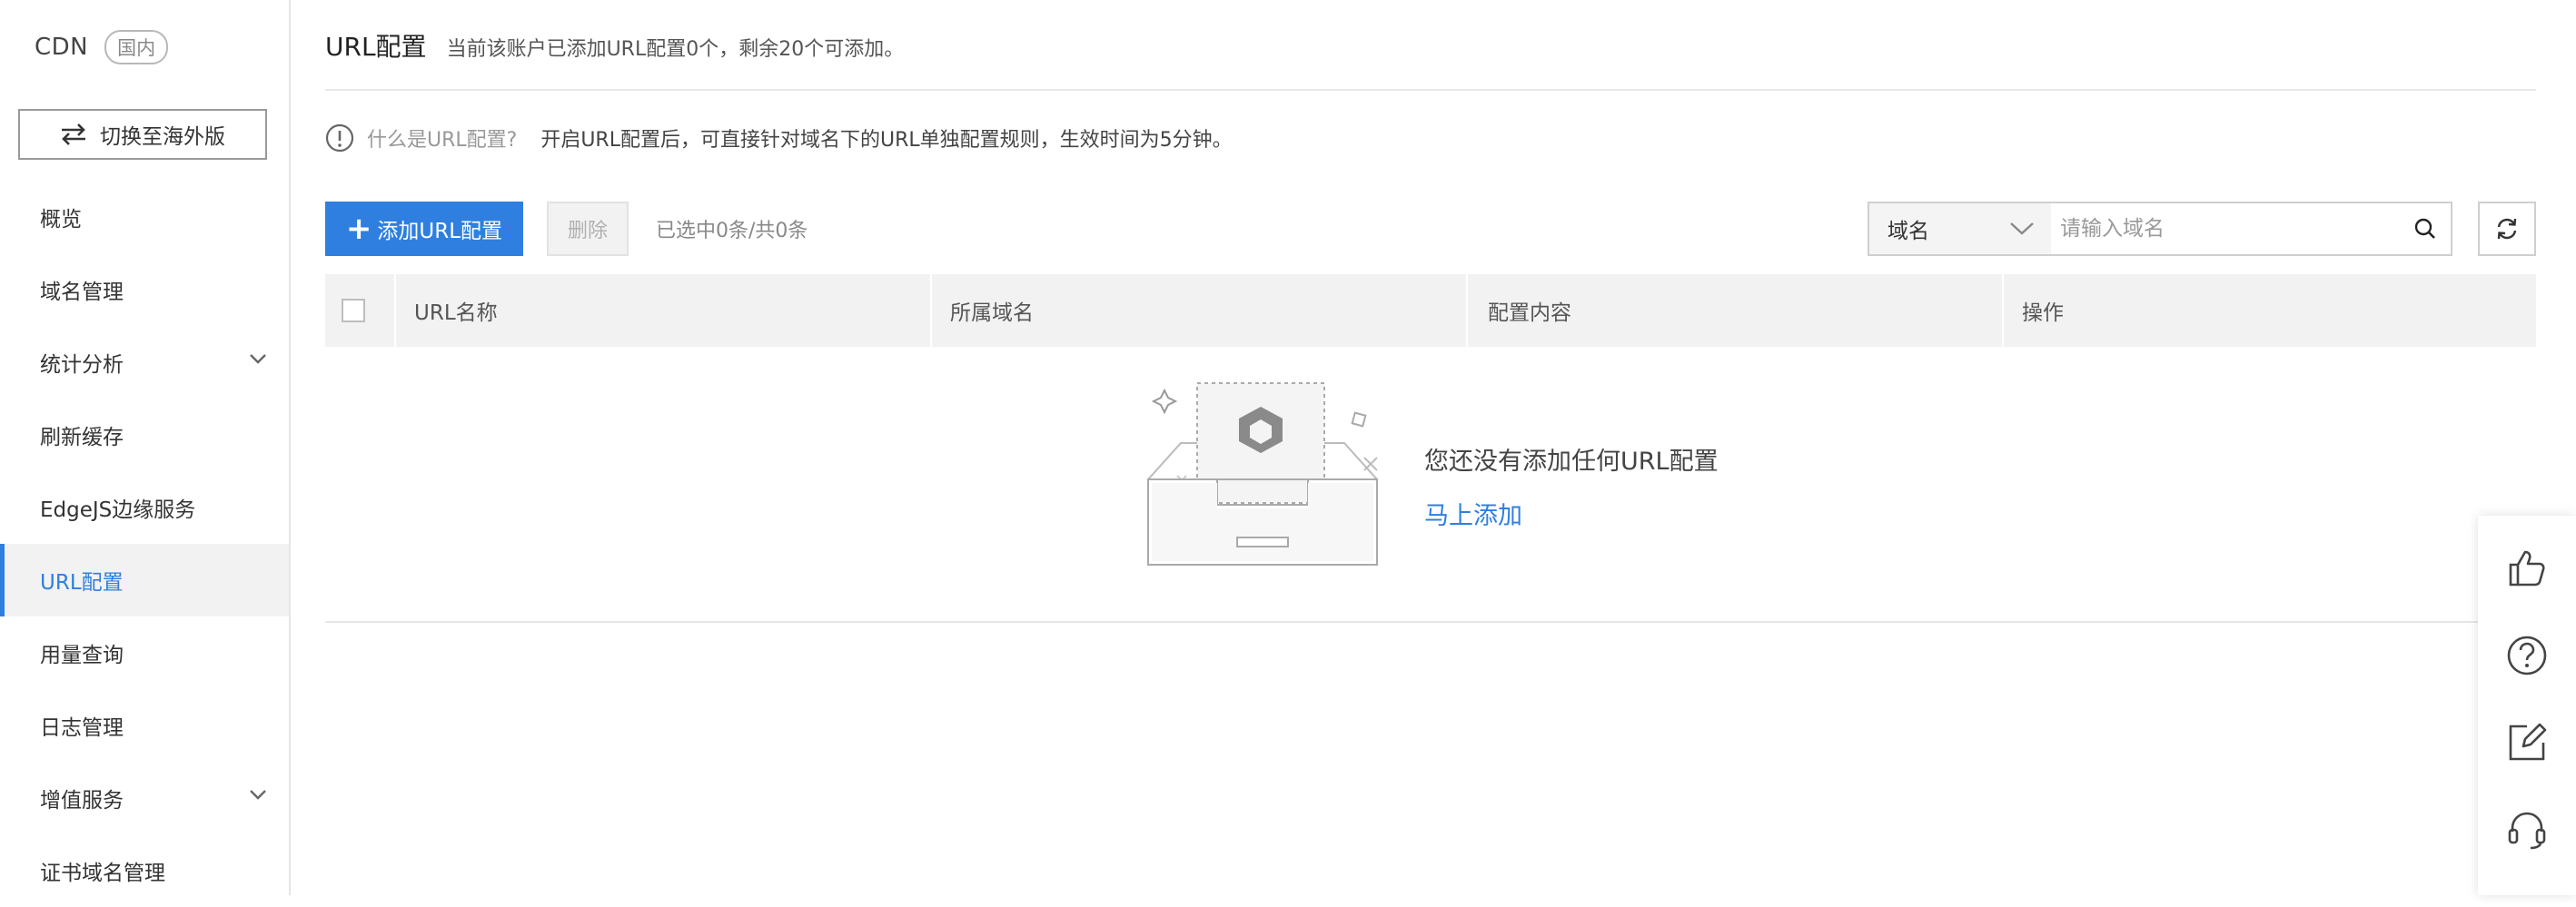 The height and width of the screenshot is (907, 2576). What do you see at coordinates (82, 292) in the screenshot?
I see `sidebar-item-label: 域名管理` at bounding box center [82, 292].